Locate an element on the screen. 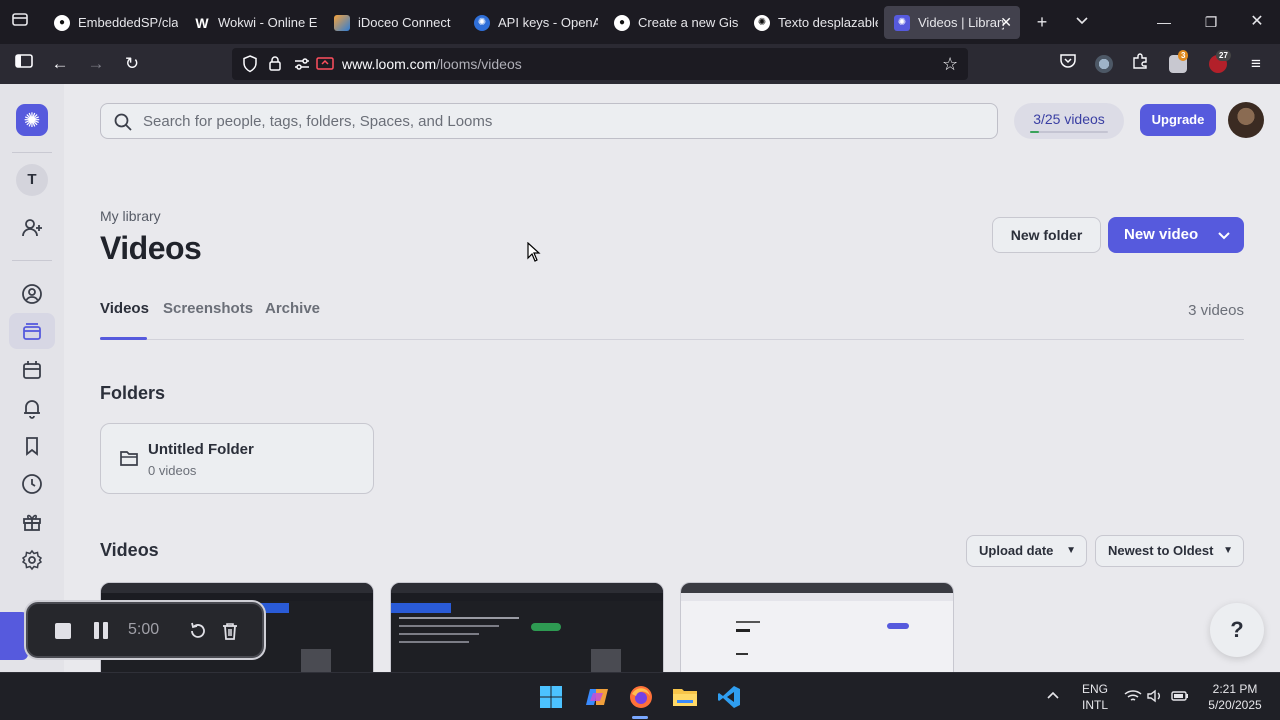 The height and width of the screenshot is (720, 1280). chevron-down-icon is located at coordinates (1224, 235).